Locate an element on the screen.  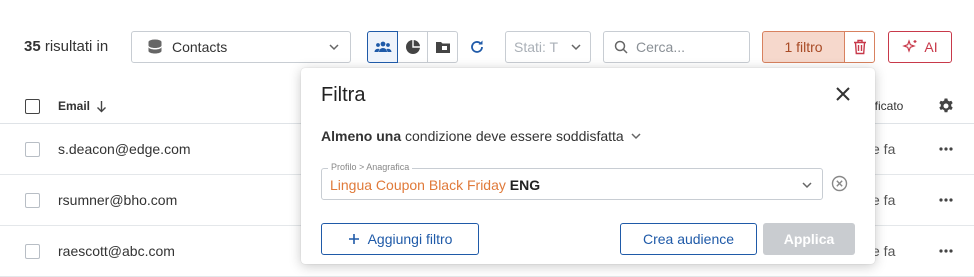
folder-icon is located at coordinates (442, 47).